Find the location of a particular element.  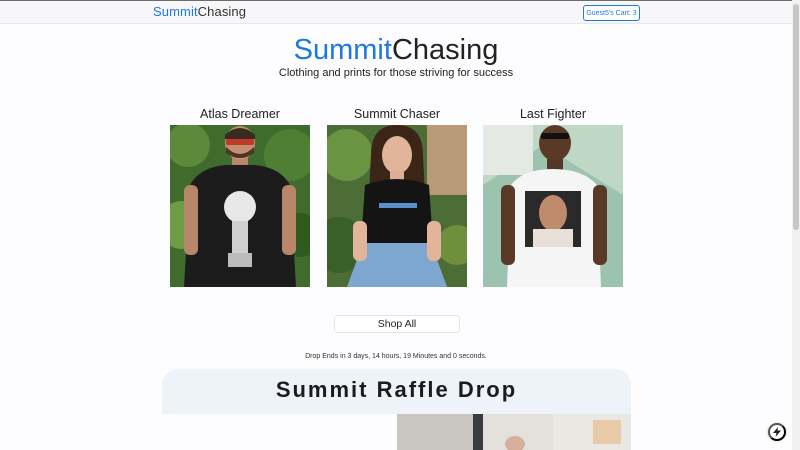

product-card-last-fighter: Last Fighter is located at coordinates (553, 197).